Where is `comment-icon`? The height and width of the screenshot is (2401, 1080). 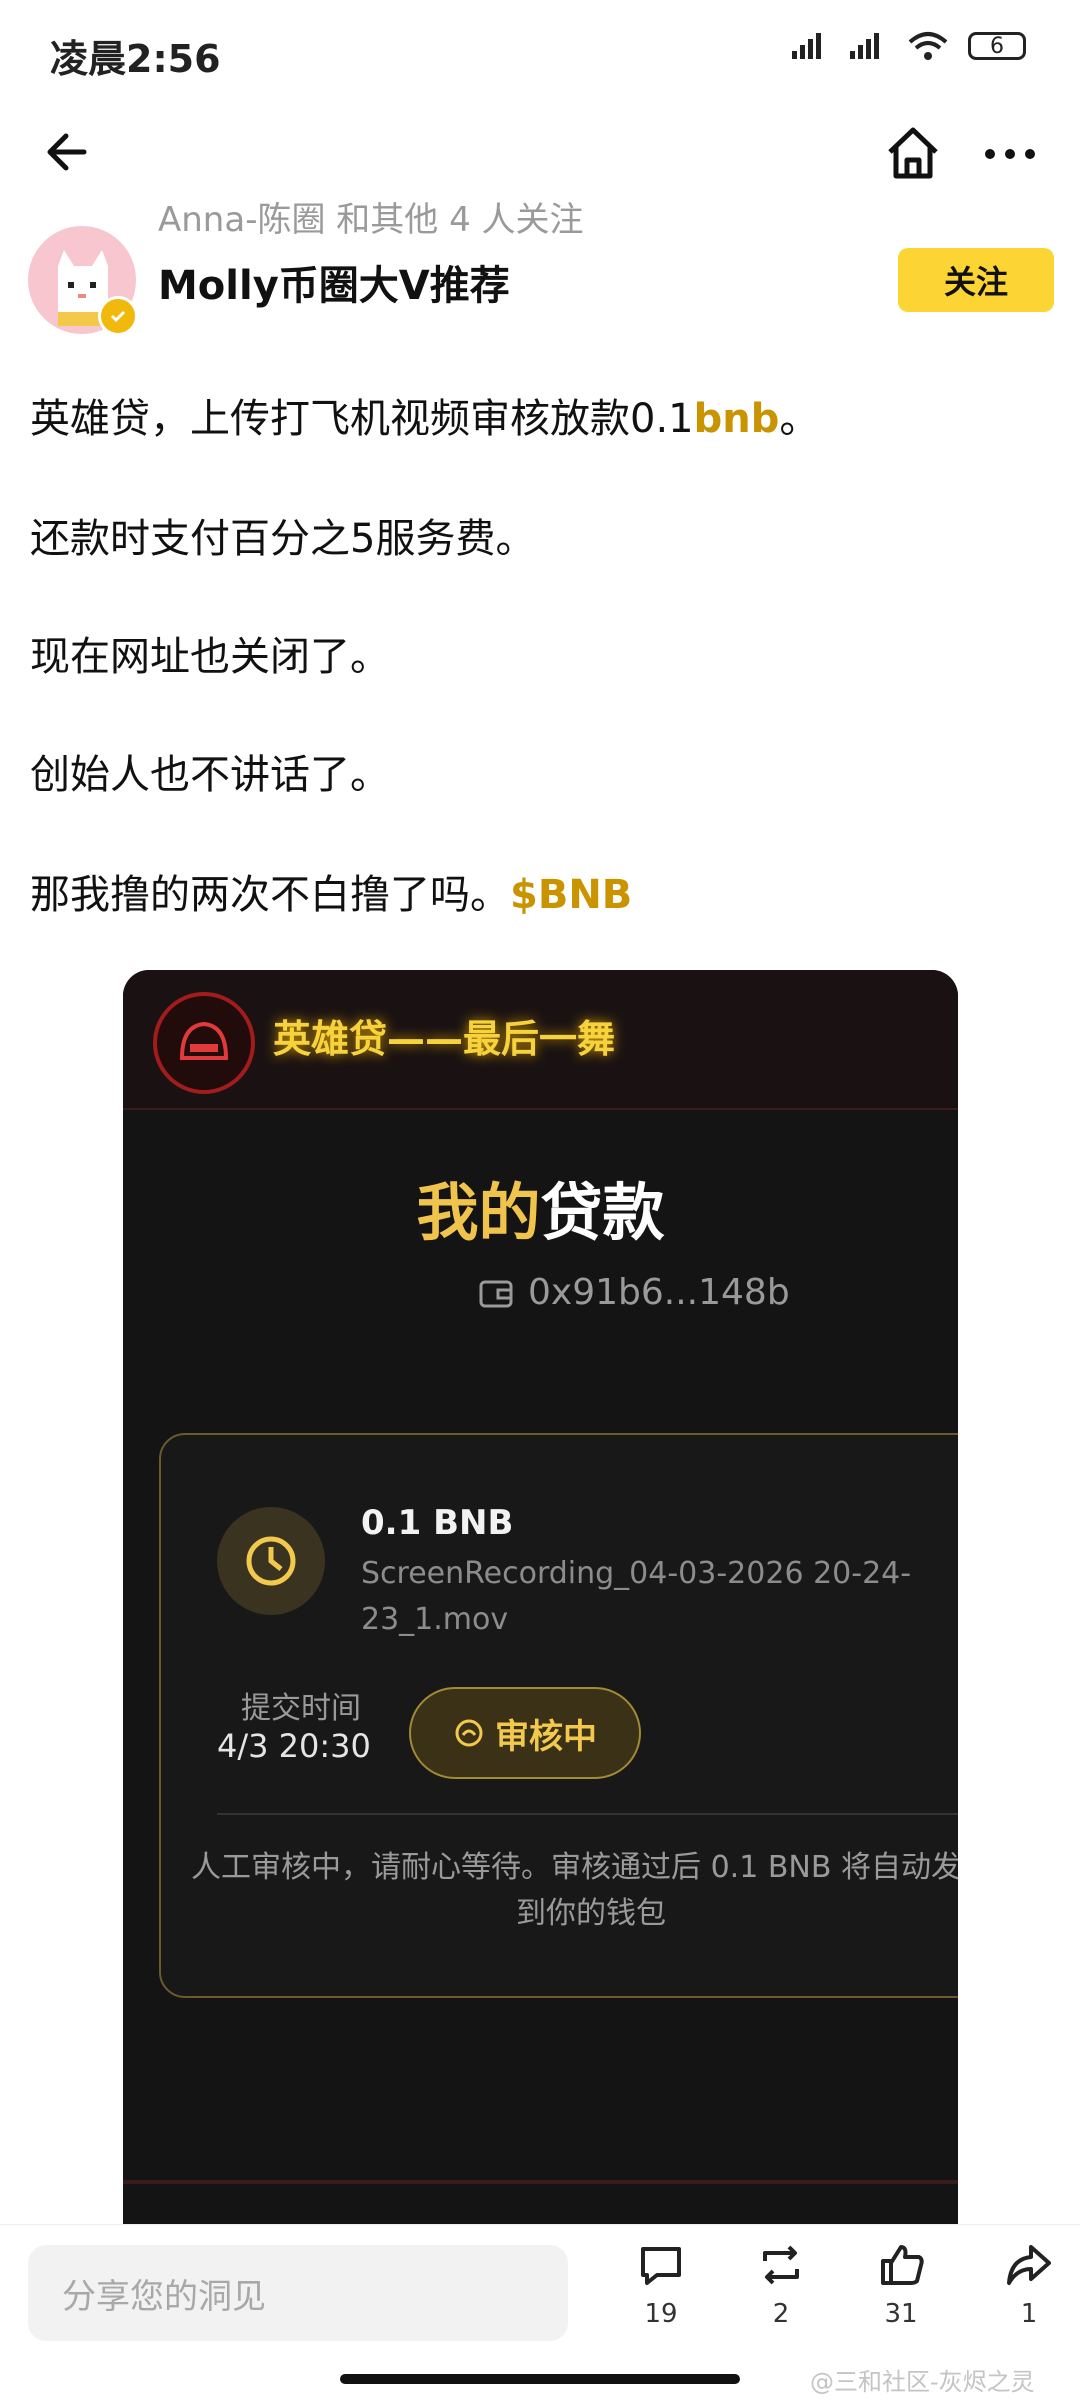 comment-icon is located at coordinates (661, 2266).